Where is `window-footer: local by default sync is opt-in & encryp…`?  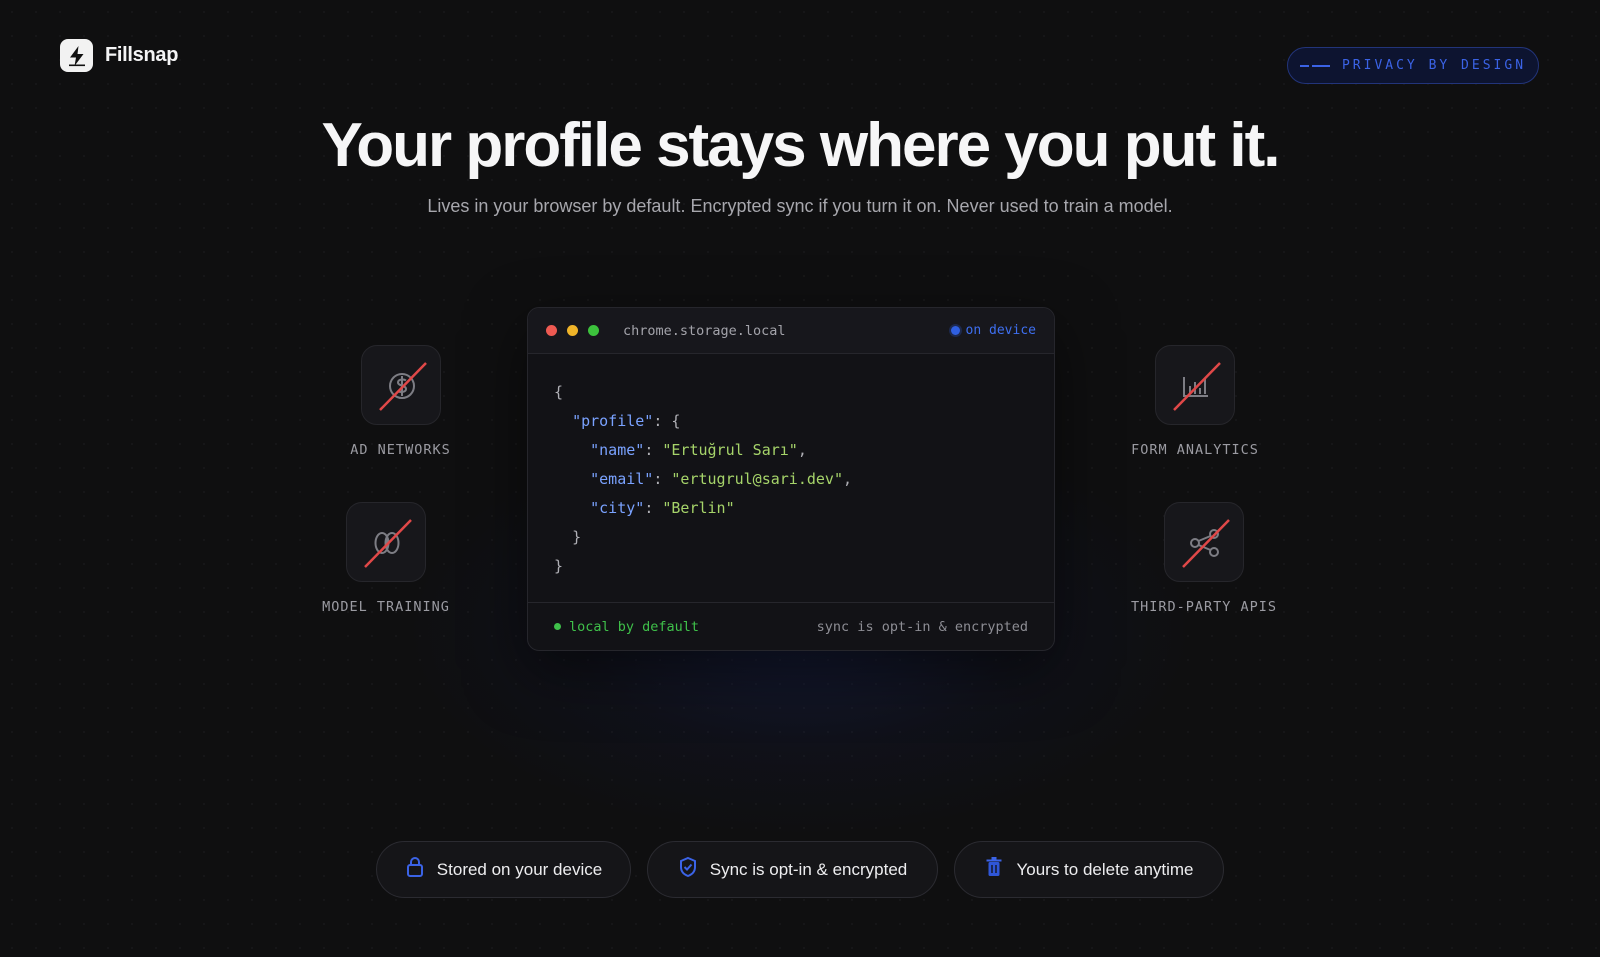 window-footer: local by default sync is opt-in & encryp… is located at coordinates (791, 626).